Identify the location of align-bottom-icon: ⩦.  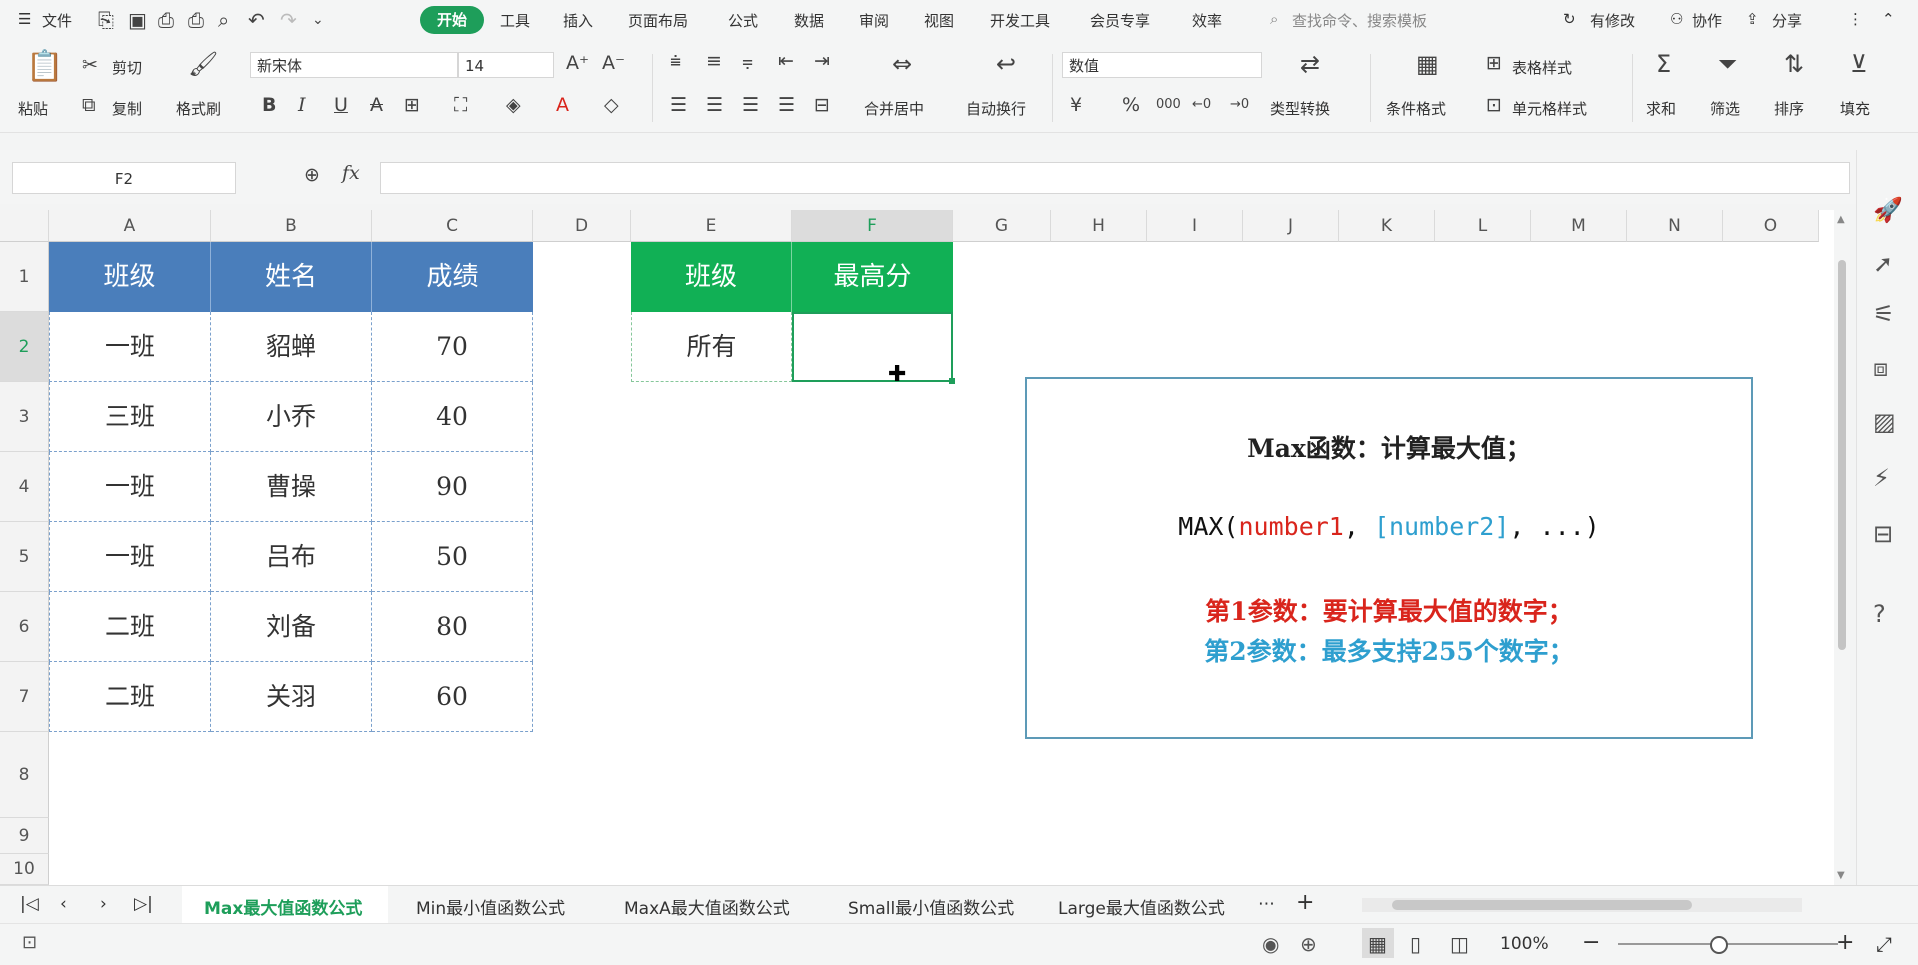
(747, 61).